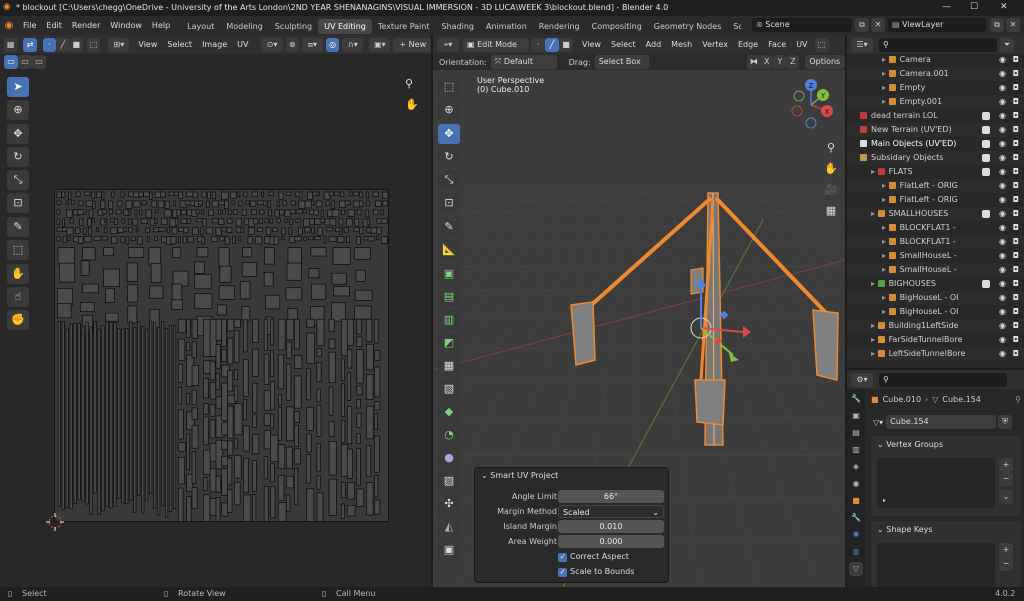  What do you see at coordinates (449, 435) in the screenshot?
I see `spin-tool-icon: ◔` at bounding box center [449, 435].